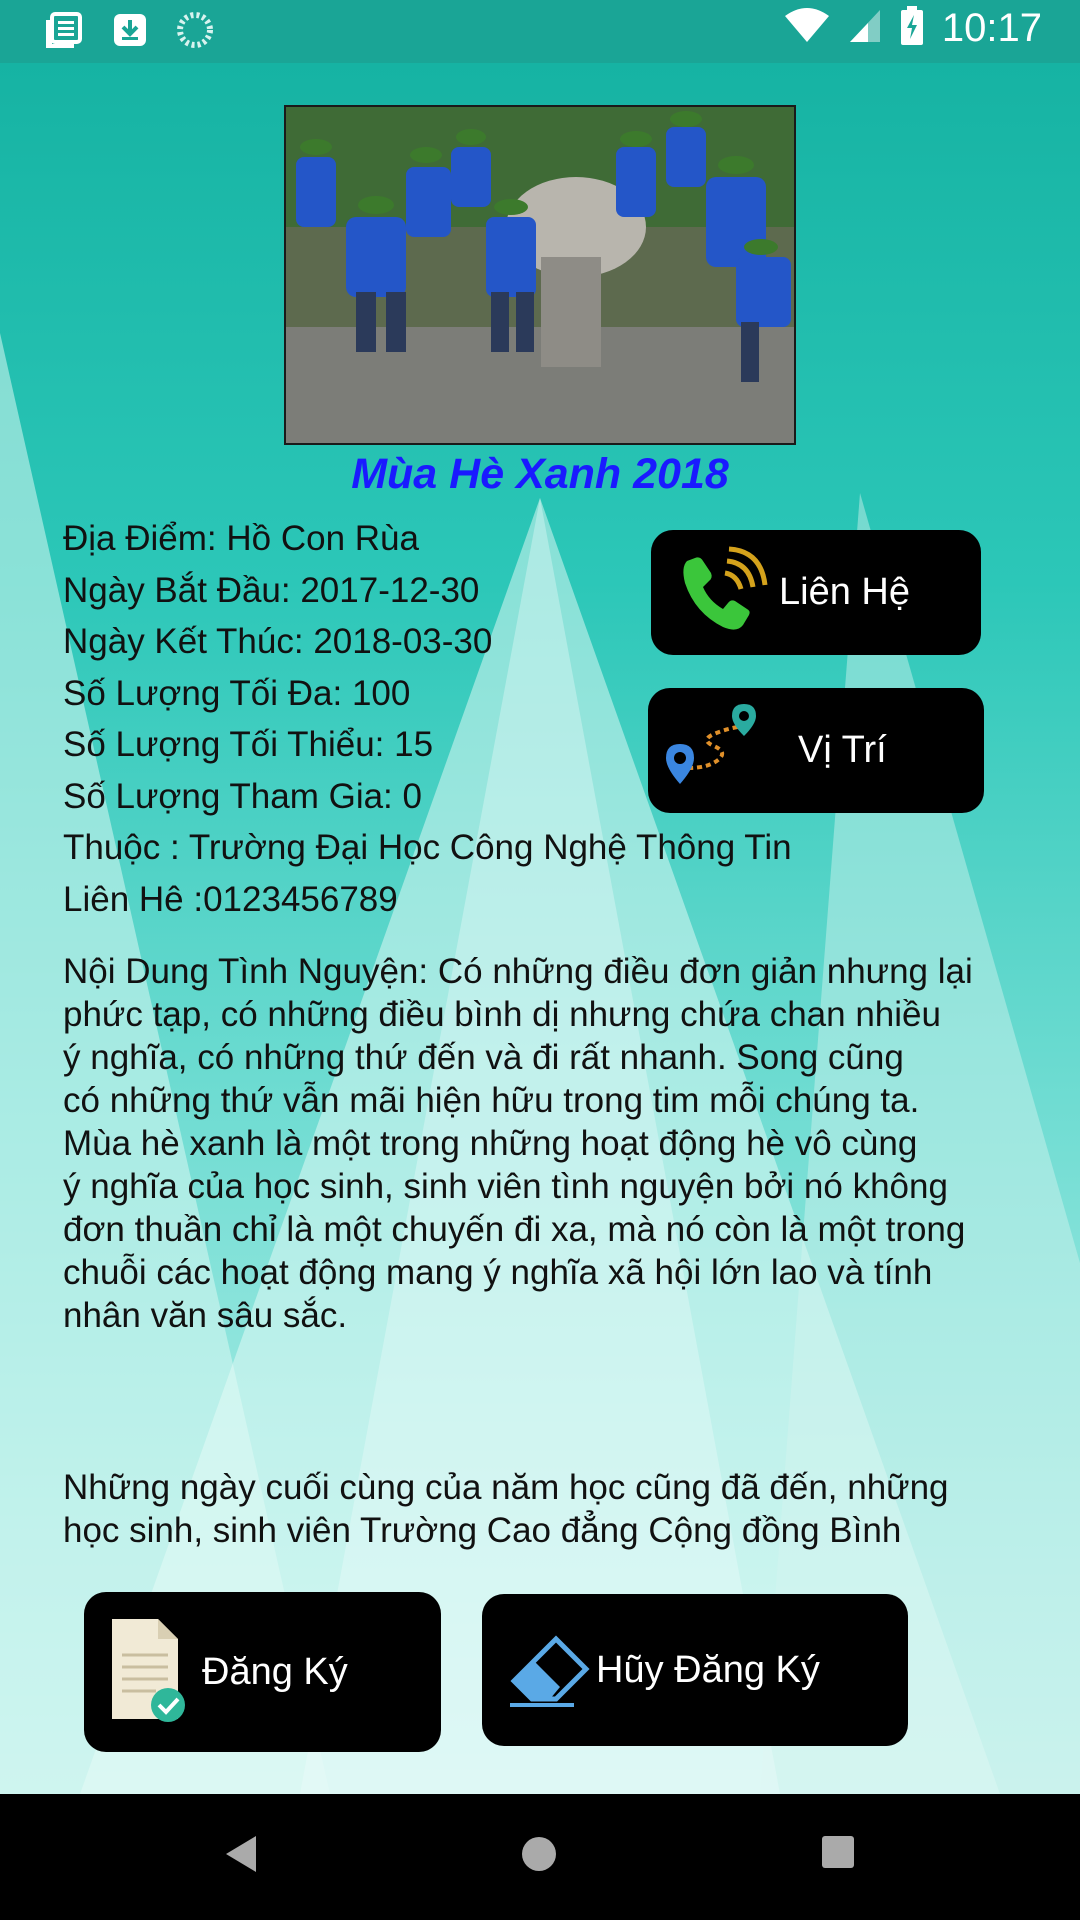 The height and width of the screenshot is (1920, 1080). Describe the element at coordinates (275, 1671) in the screenshot. I see `register-button-label: Đăng Ký` at that location.